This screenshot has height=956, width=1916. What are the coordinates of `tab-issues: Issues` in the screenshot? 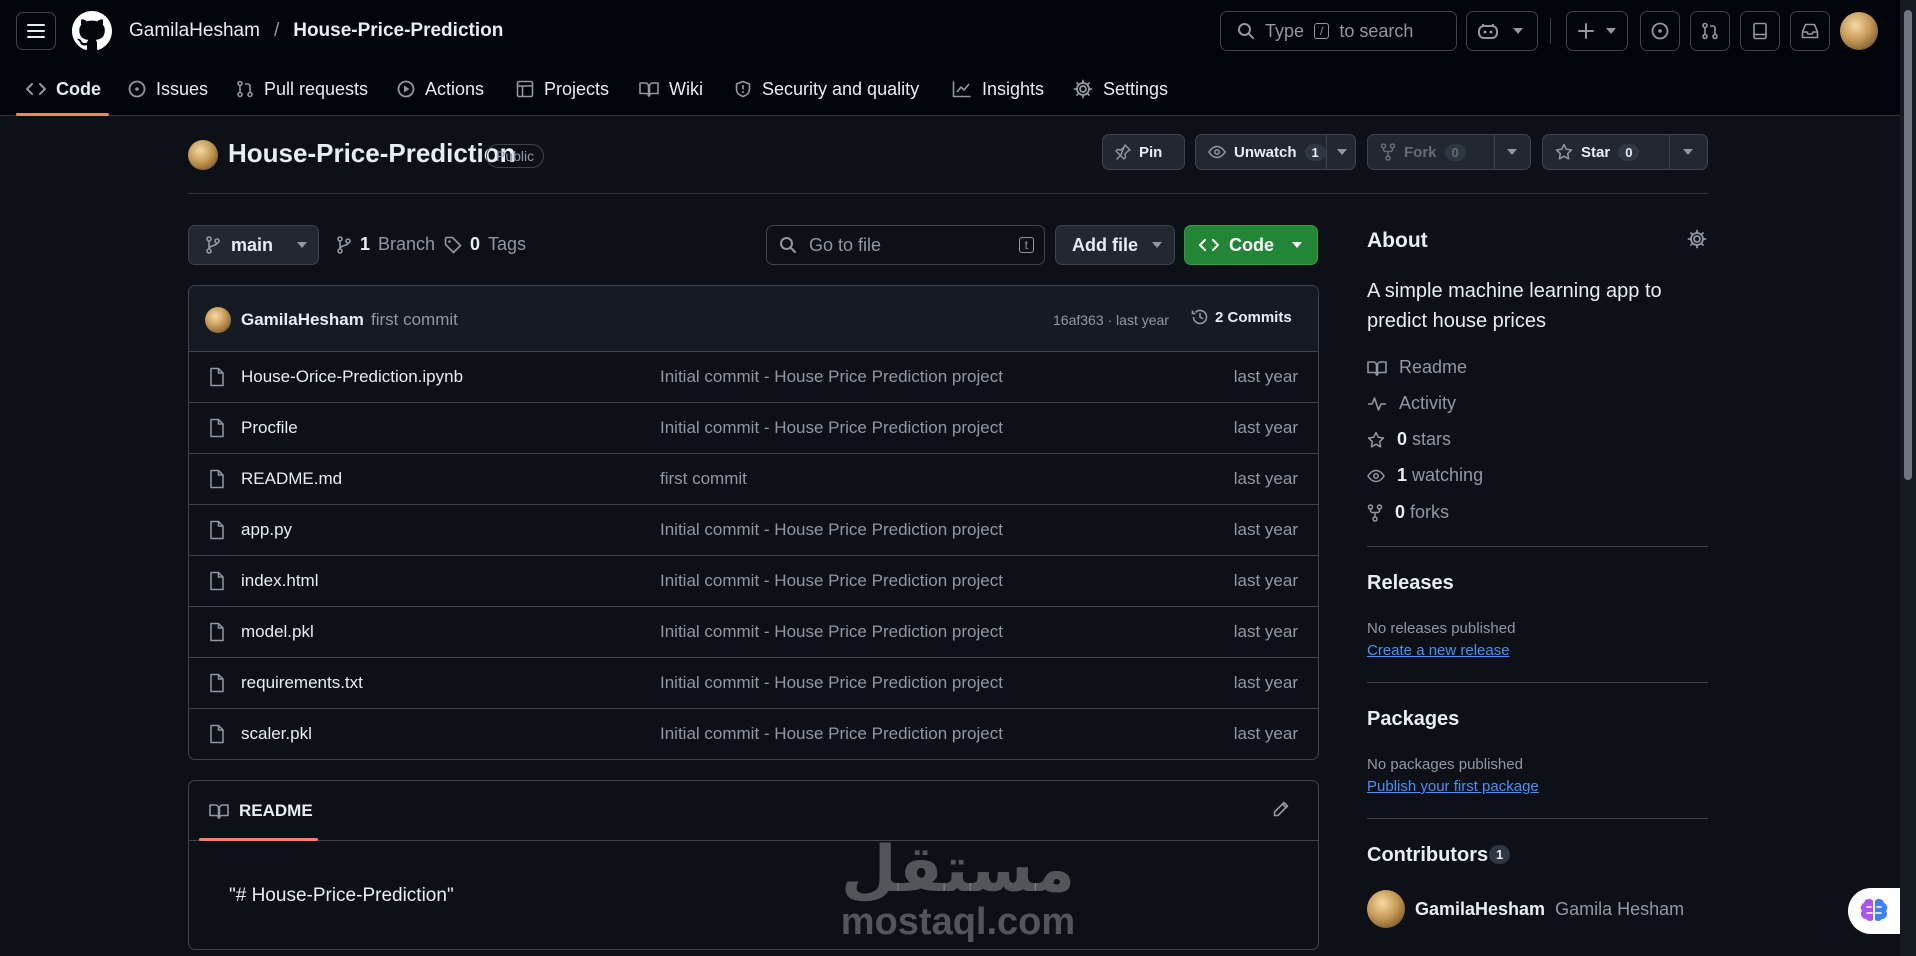 It's located at (168, 89).